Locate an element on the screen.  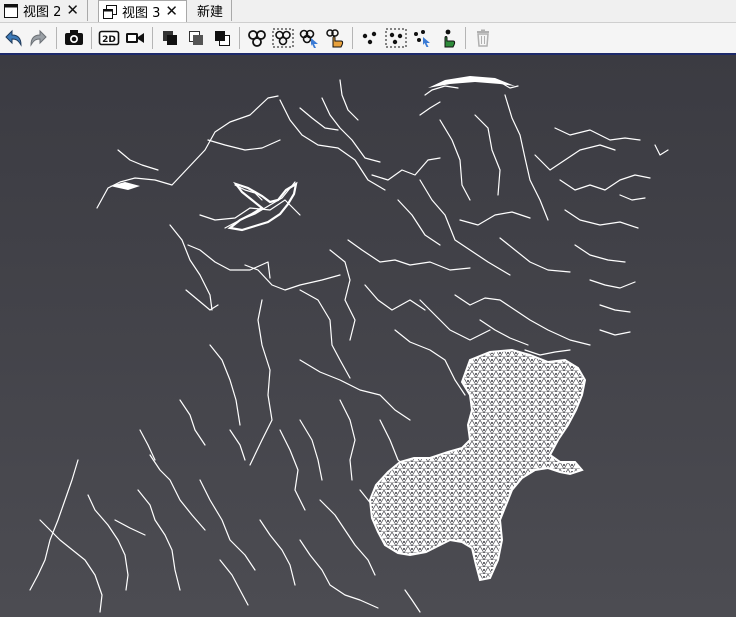
circles-select-icon is located at coordinates (257, 38).